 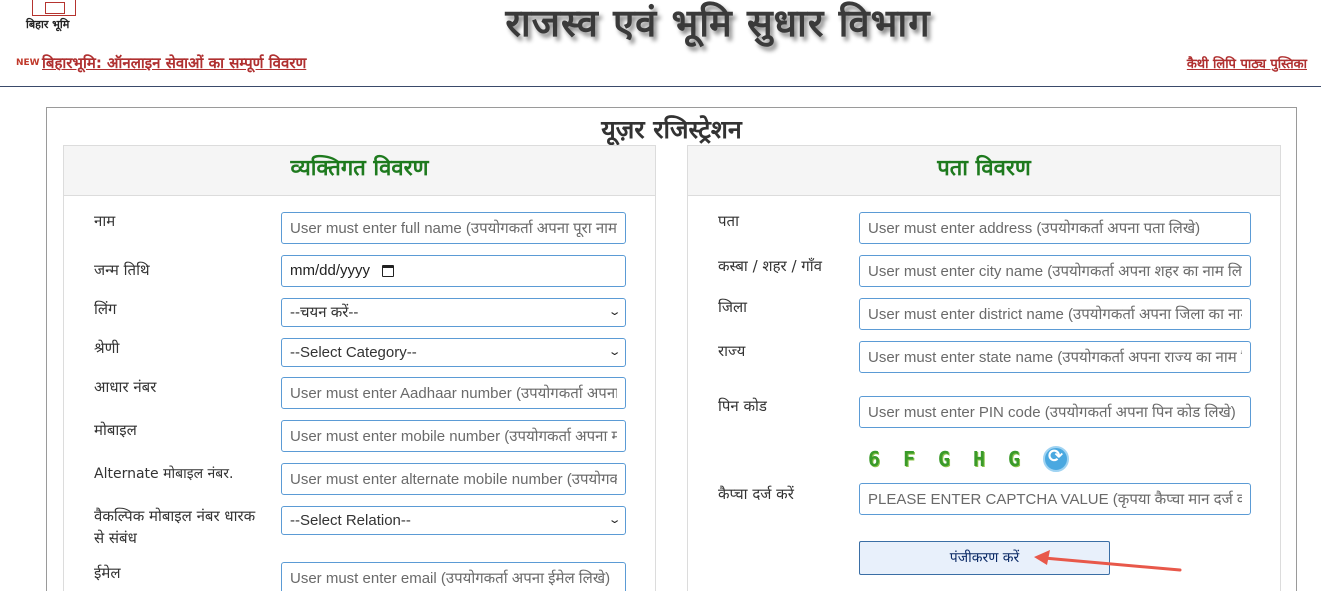 What do you see at coordinates (968, 459) in the screenshot?
I see `captcha-image: 6 F G H G` at bounding box center [968, 459].